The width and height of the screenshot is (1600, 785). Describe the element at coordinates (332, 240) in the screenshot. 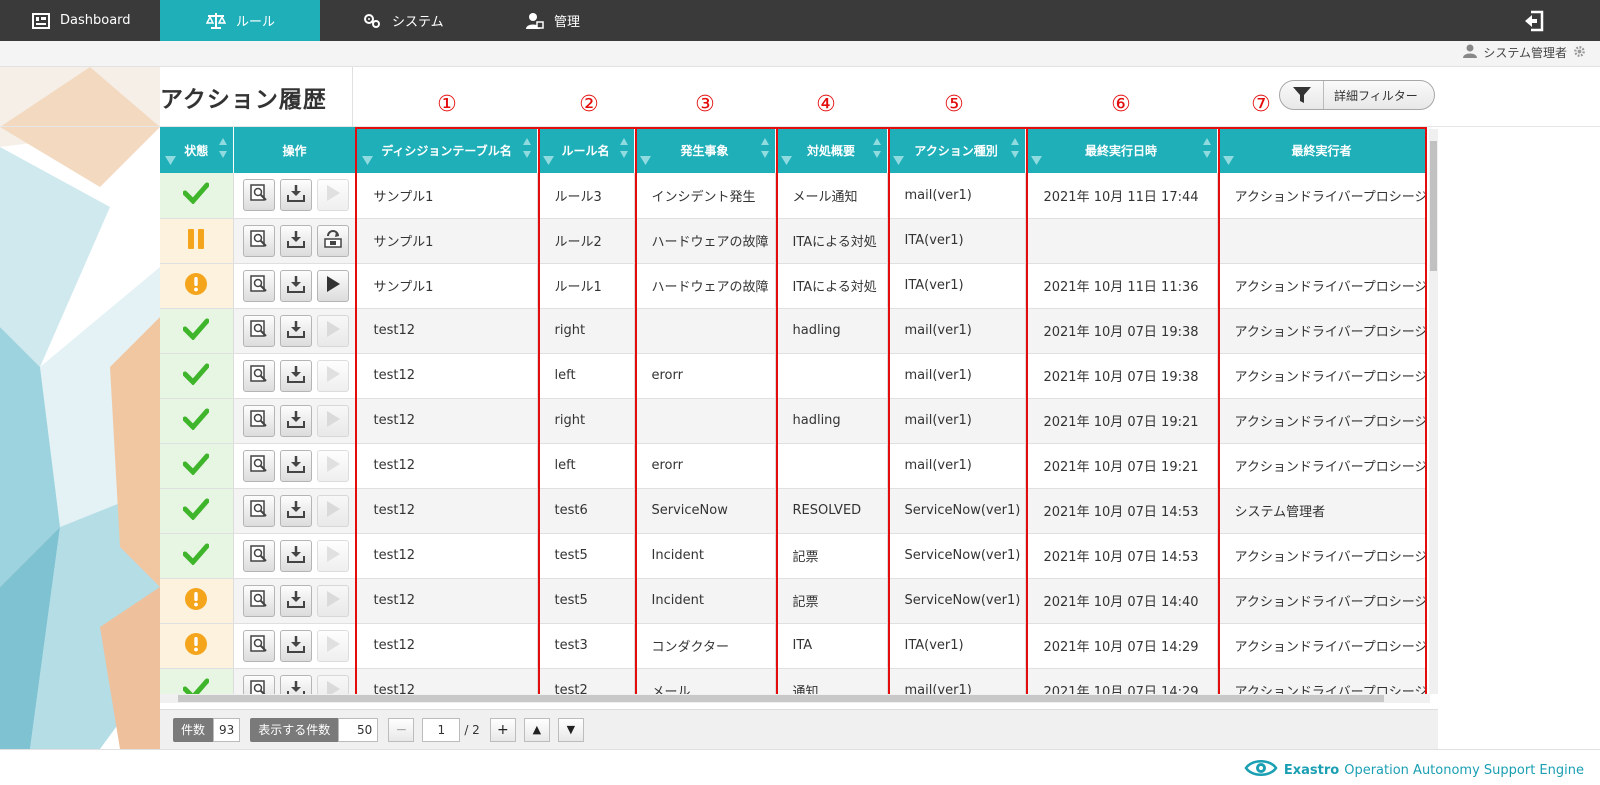

I see `resume-button` at that location.